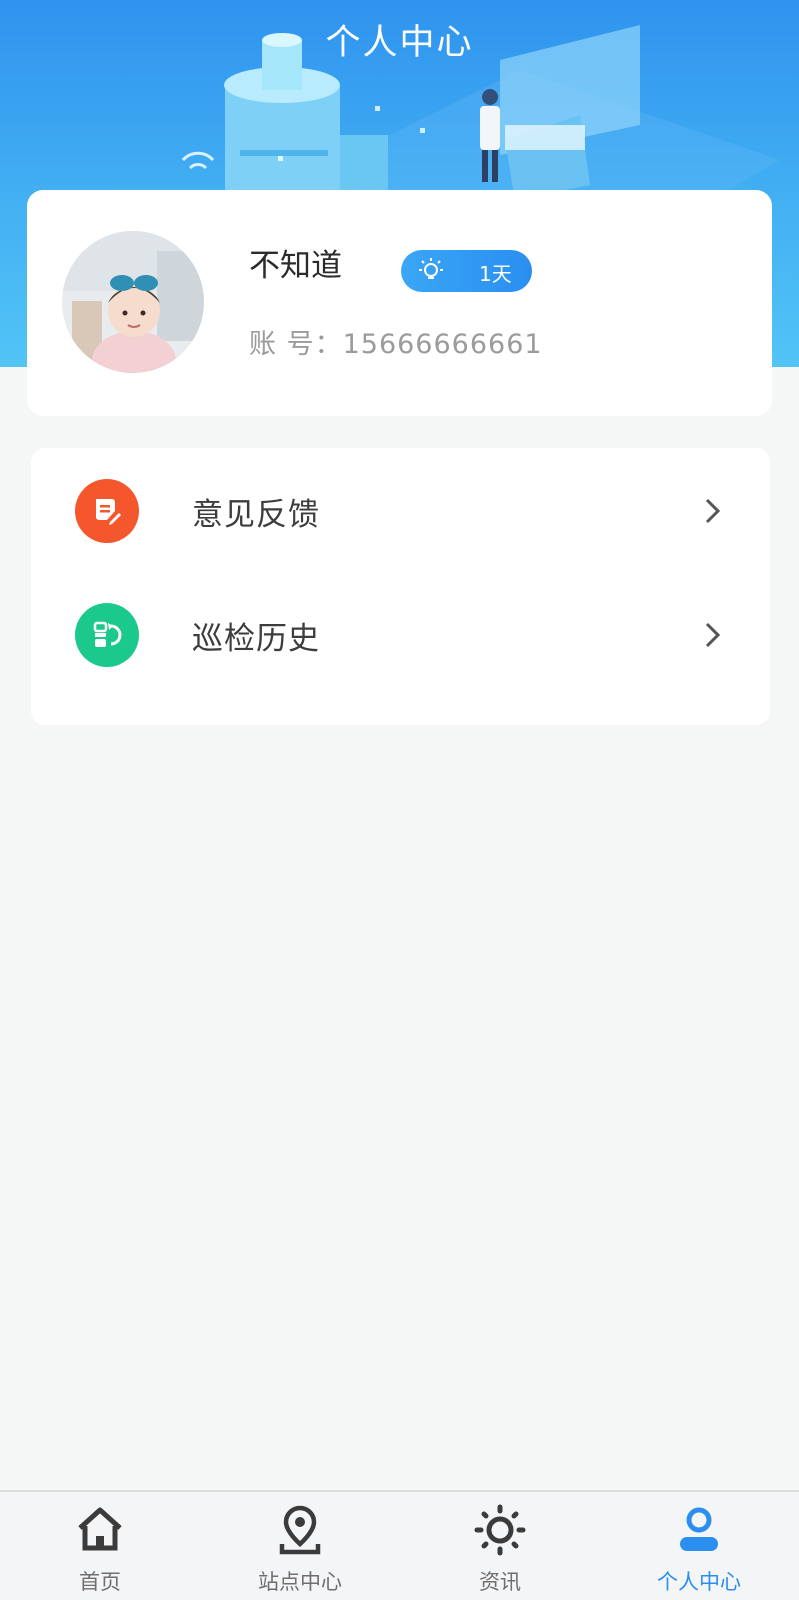 The width and height of the screenshot is (799, 1600). I want to click on sun-news-icon, so click(500, 1530).